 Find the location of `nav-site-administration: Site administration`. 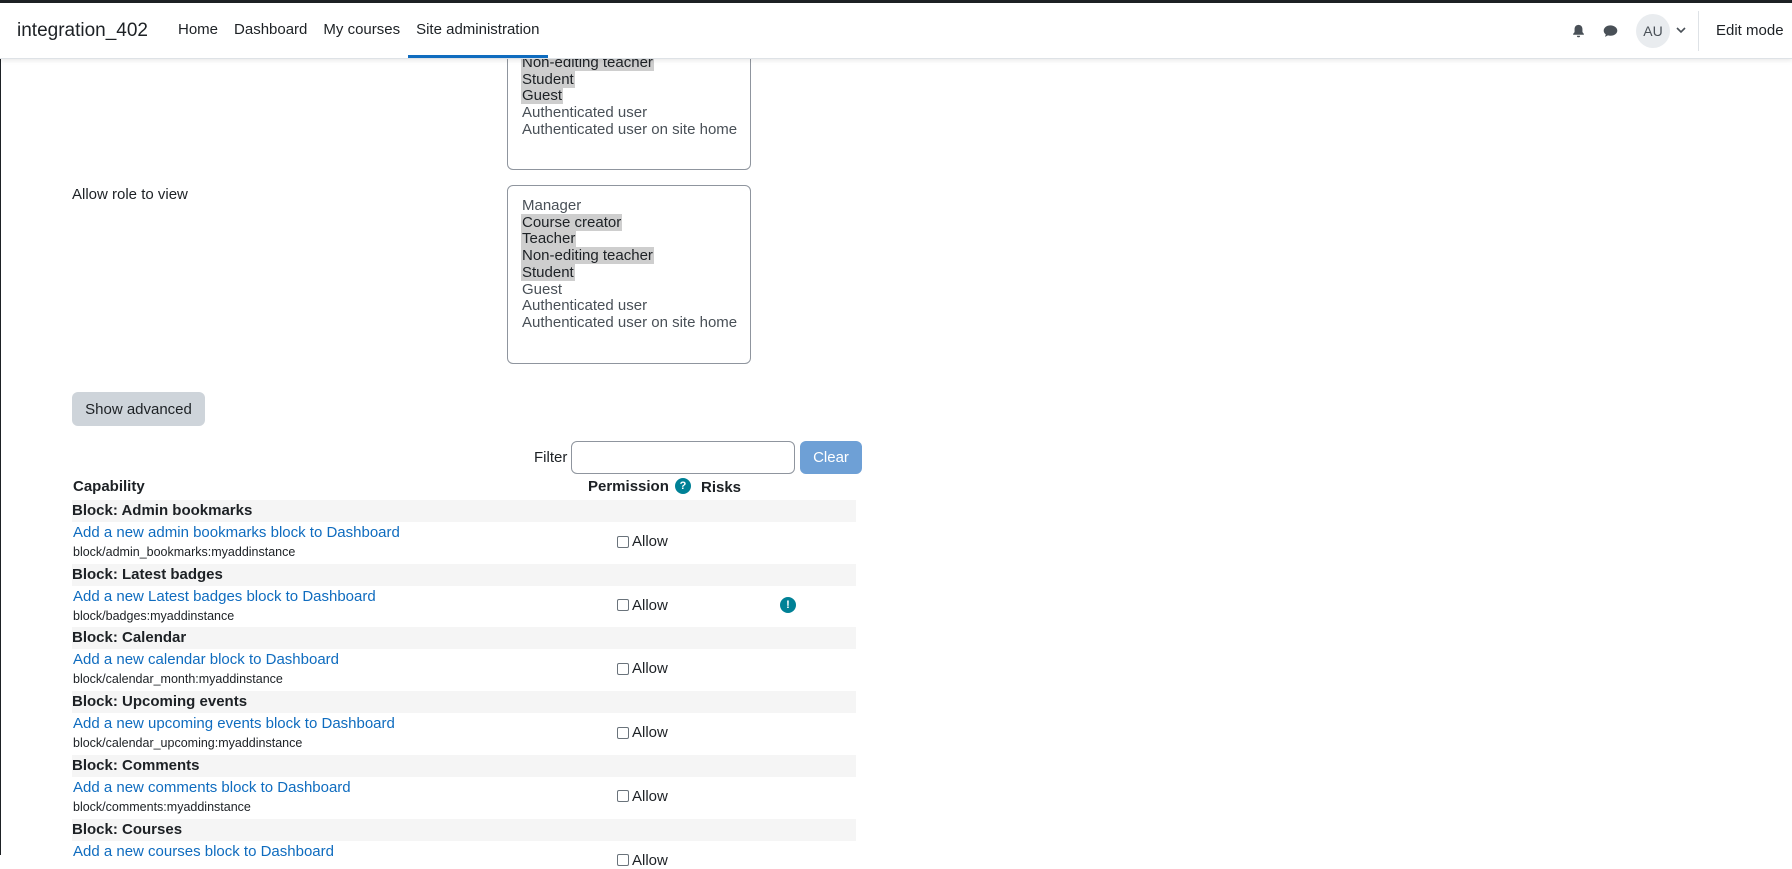

nav-site-administration: Site administration is located at coordinates (478, 30).